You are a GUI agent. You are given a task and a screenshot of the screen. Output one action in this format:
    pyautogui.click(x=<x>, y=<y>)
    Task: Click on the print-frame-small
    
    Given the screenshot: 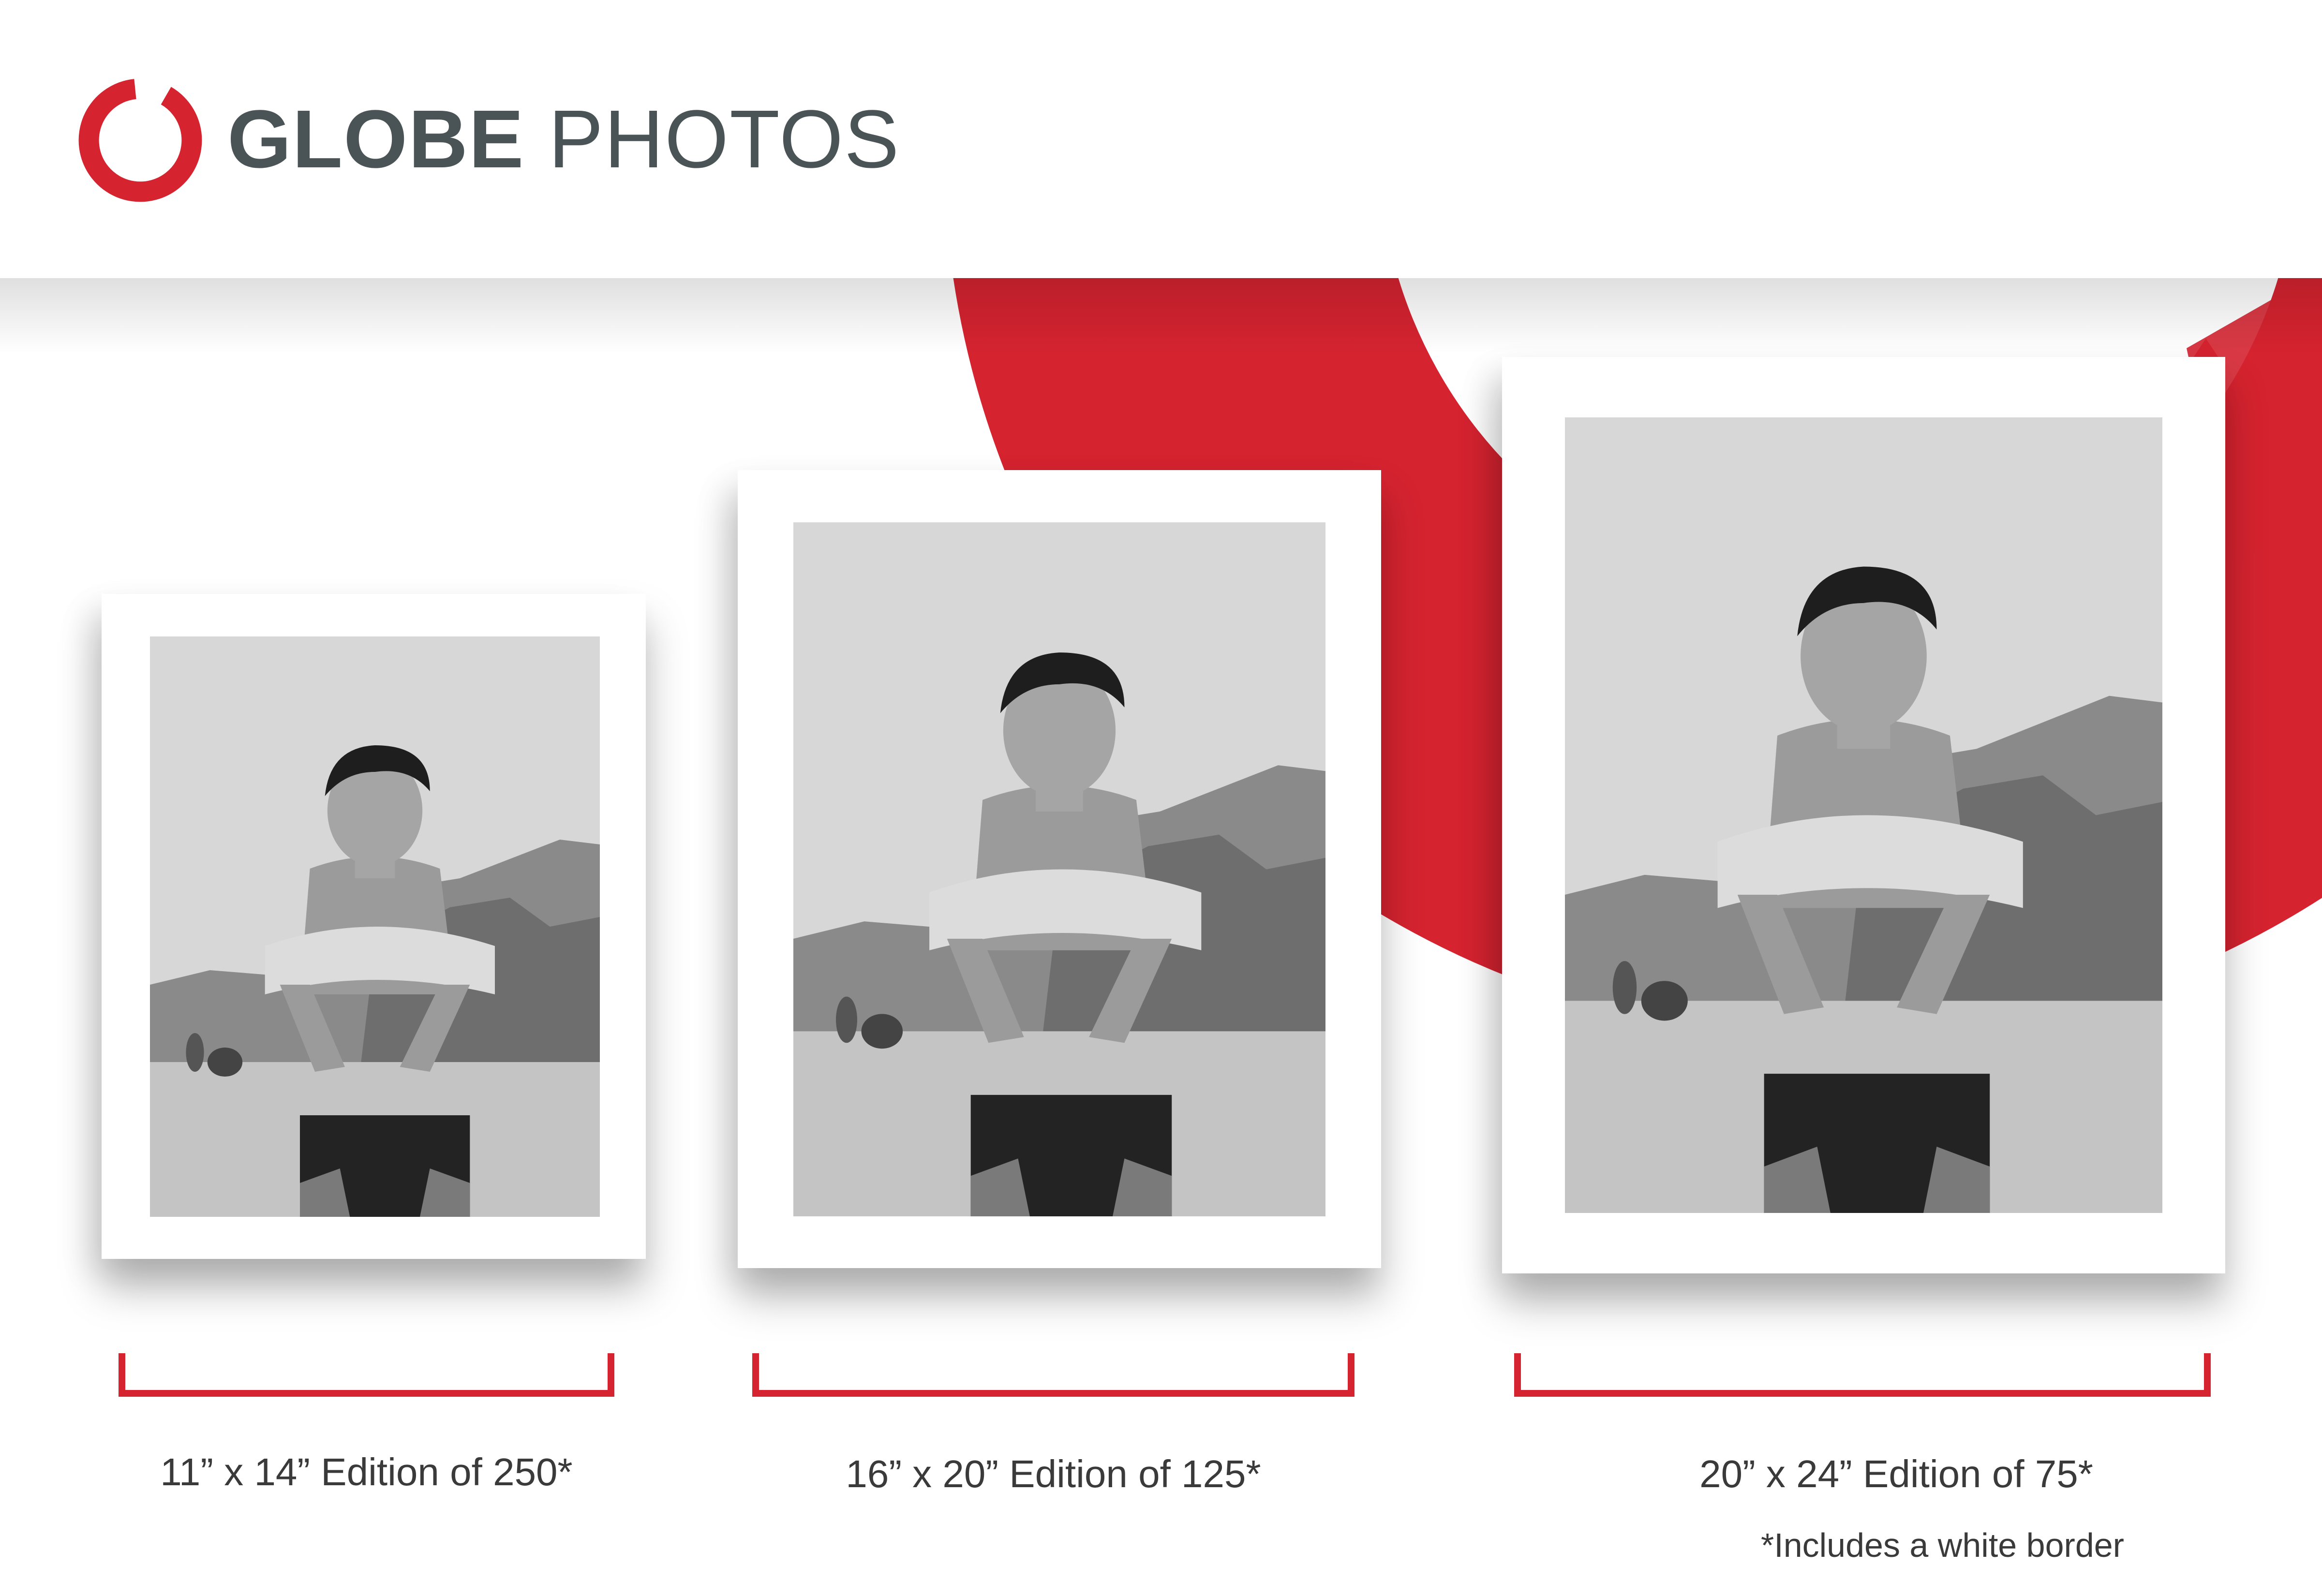 What is the action you would take?
    pyautogui.click(x=374, y=926)
    